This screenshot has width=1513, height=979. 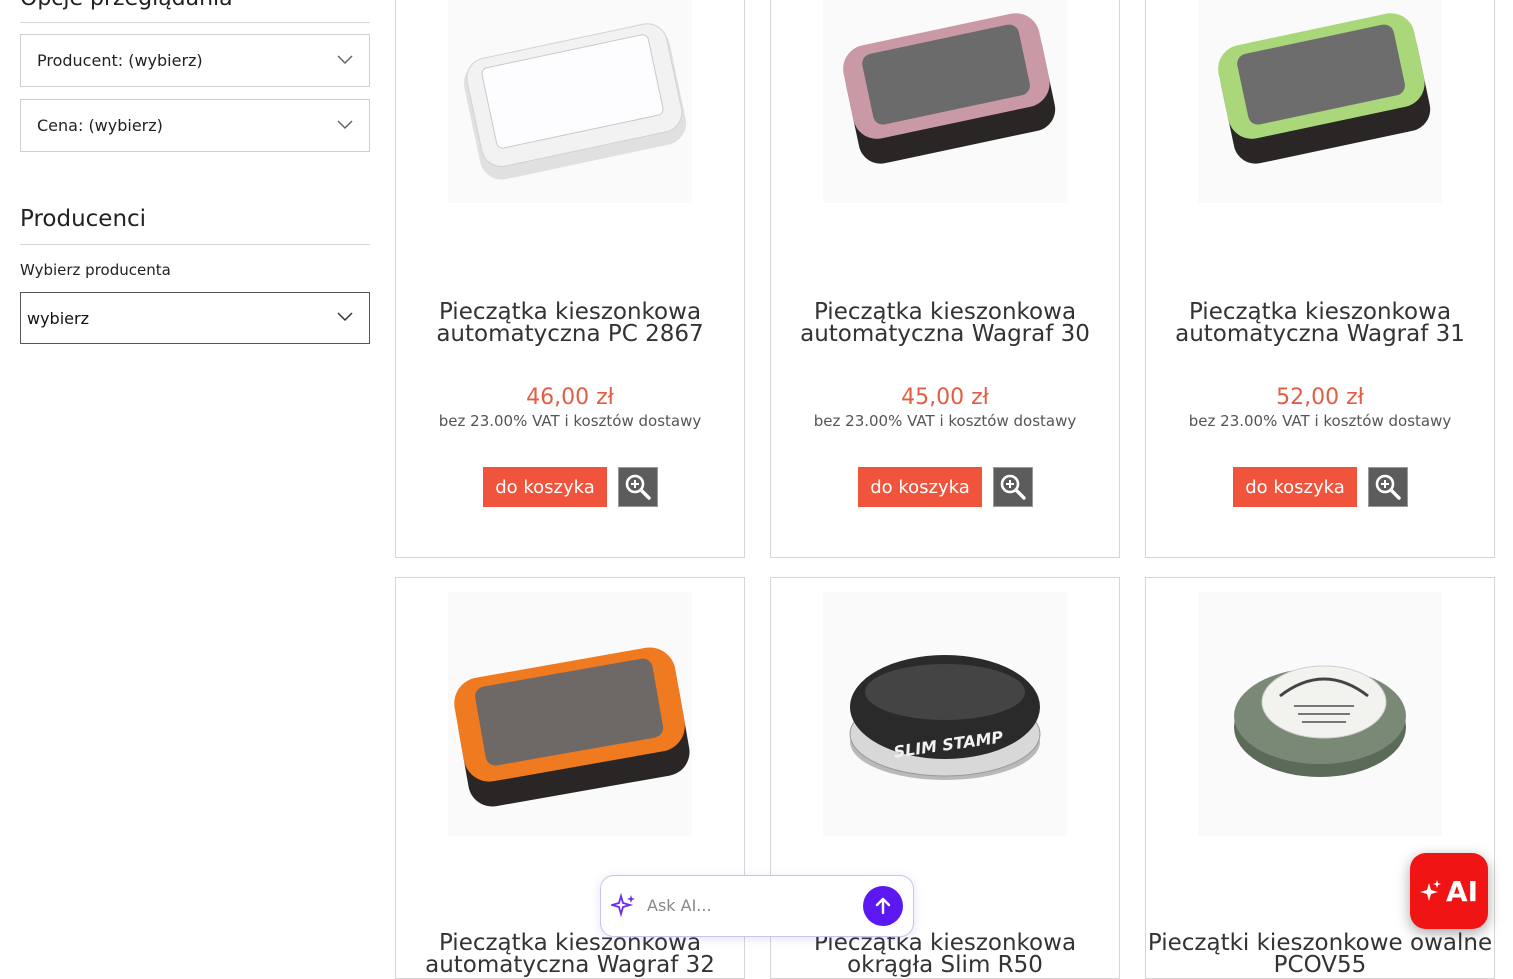 I want to click on product-image-stamp-oval, so click(x=1320, y=721).